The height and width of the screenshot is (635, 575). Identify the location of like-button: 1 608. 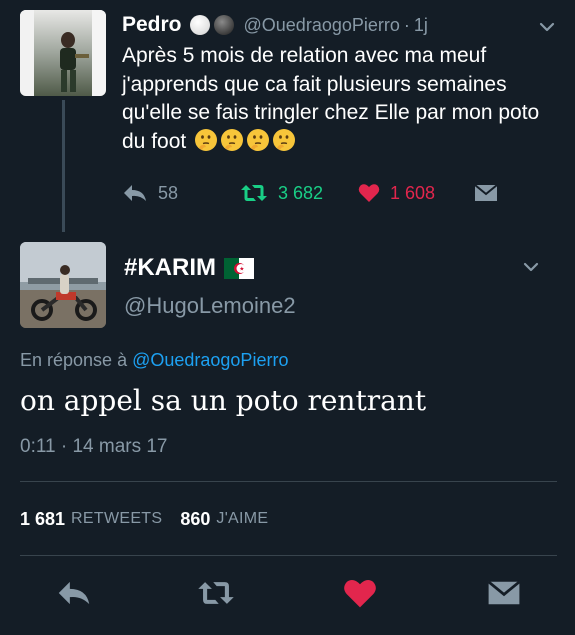
(396, 193).